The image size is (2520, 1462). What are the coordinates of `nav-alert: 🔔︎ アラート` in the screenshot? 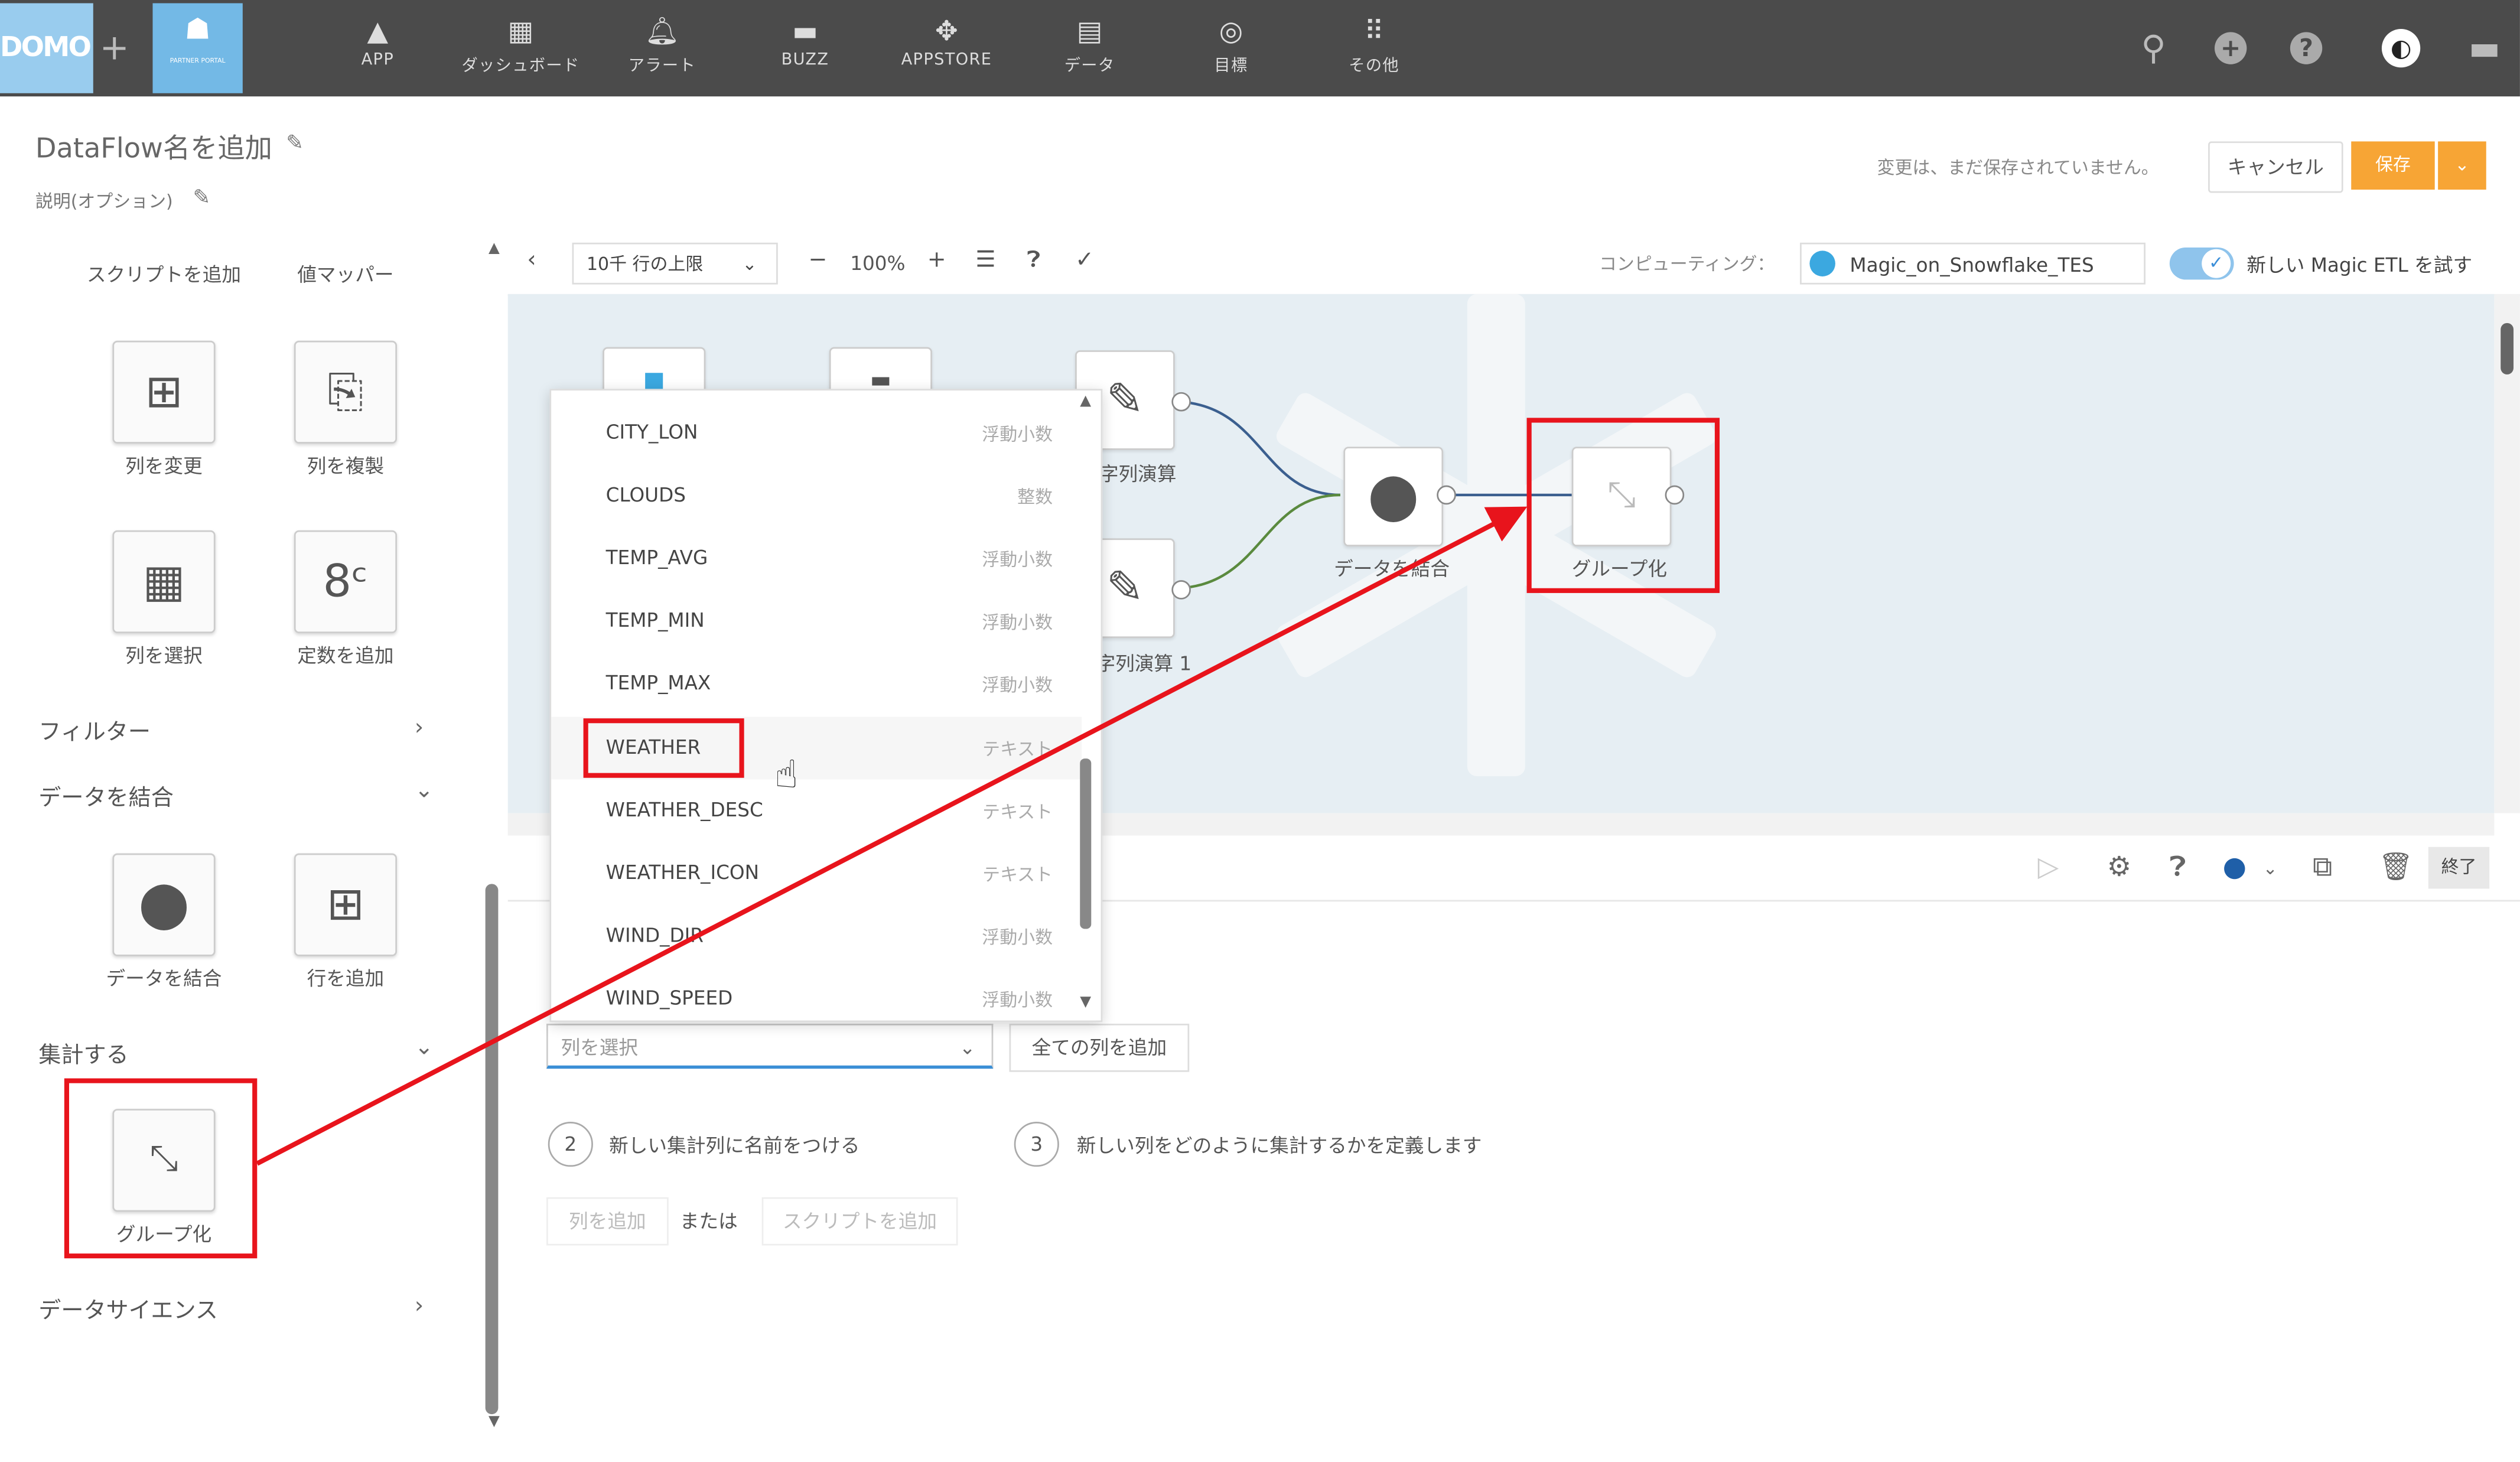 It's located at (662, 45).